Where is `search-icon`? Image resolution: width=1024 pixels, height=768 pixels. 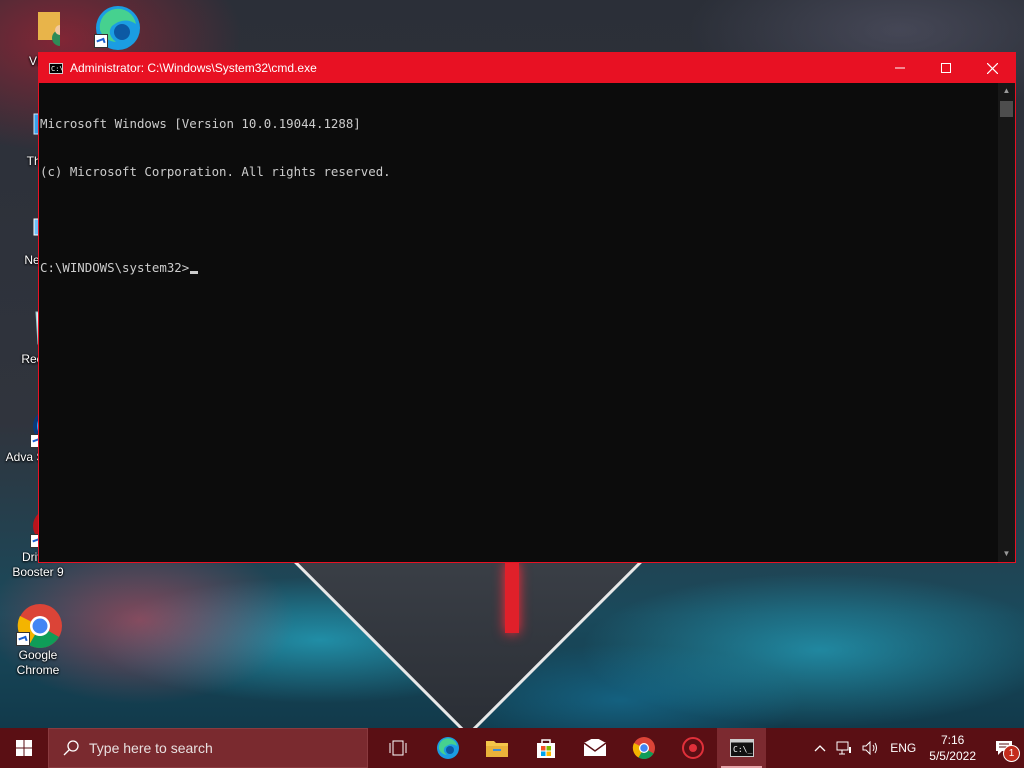 search-icon is located at coordinates (71, 748).